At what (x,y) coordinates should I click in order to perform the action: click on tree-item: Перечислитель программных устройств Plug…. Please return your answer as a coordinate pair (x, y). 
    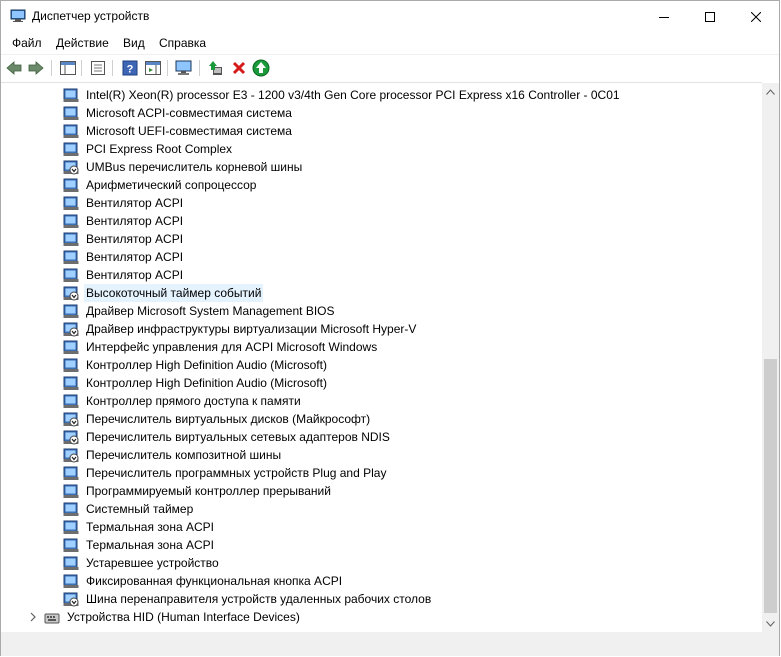
    Looking at the image, I should click on (225, 473).